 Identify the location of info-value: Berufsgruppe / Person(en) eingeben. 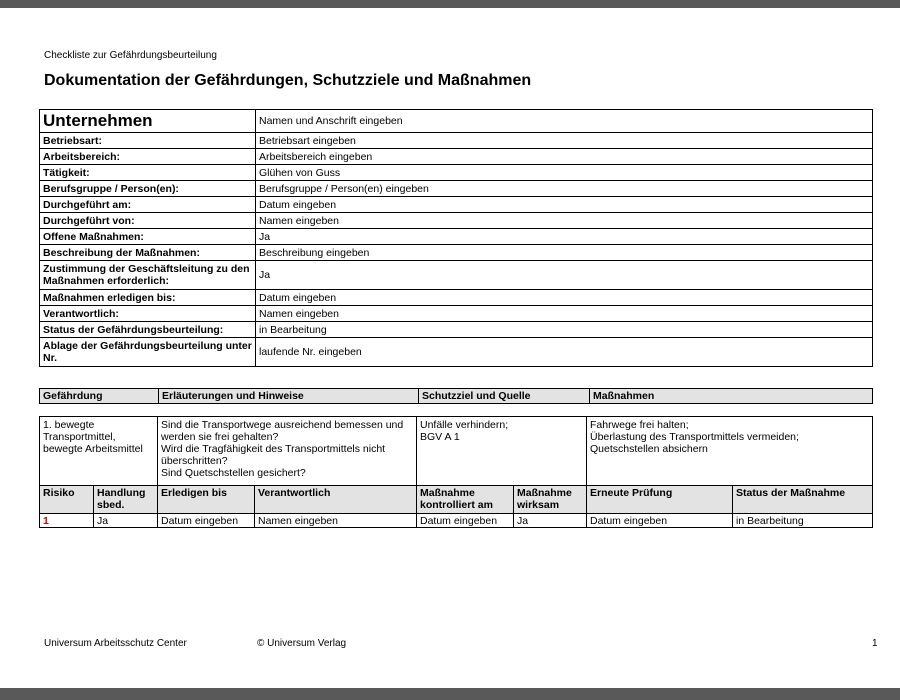
(564, 188).